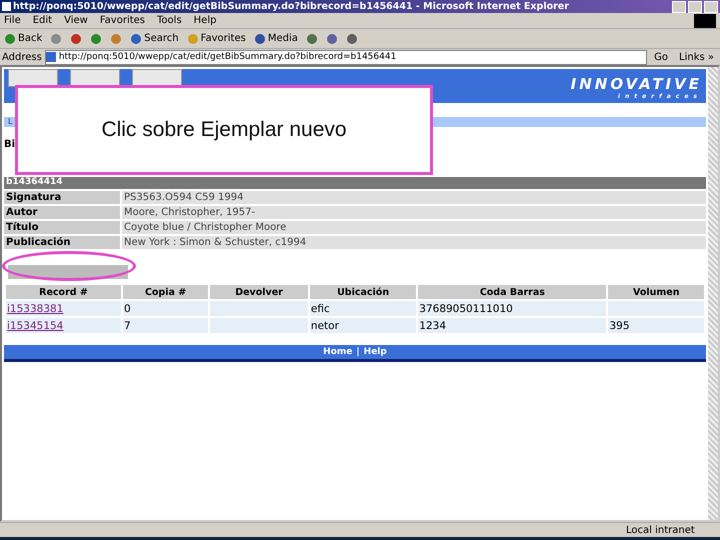 This screenshot has width=720, height=540. Describe the element at coordinates (432, 326) in the screenshot. I see `table-cell: 1234` at that location.